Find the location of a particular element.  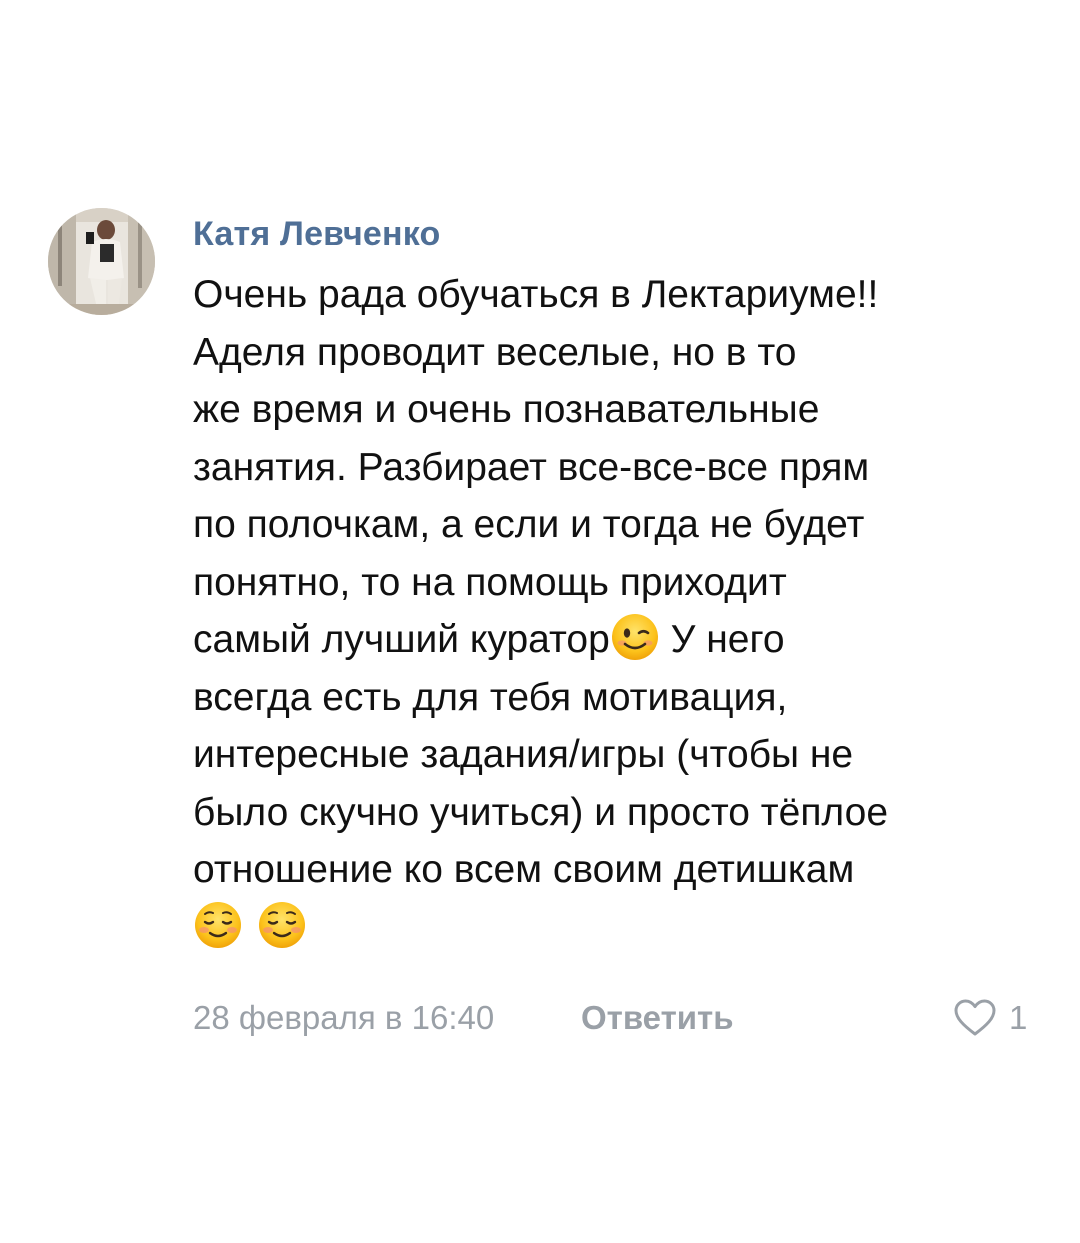

comment-meta: 28 февраля в 16:40 Ответить 1 is located at coordinates (613, 1018).